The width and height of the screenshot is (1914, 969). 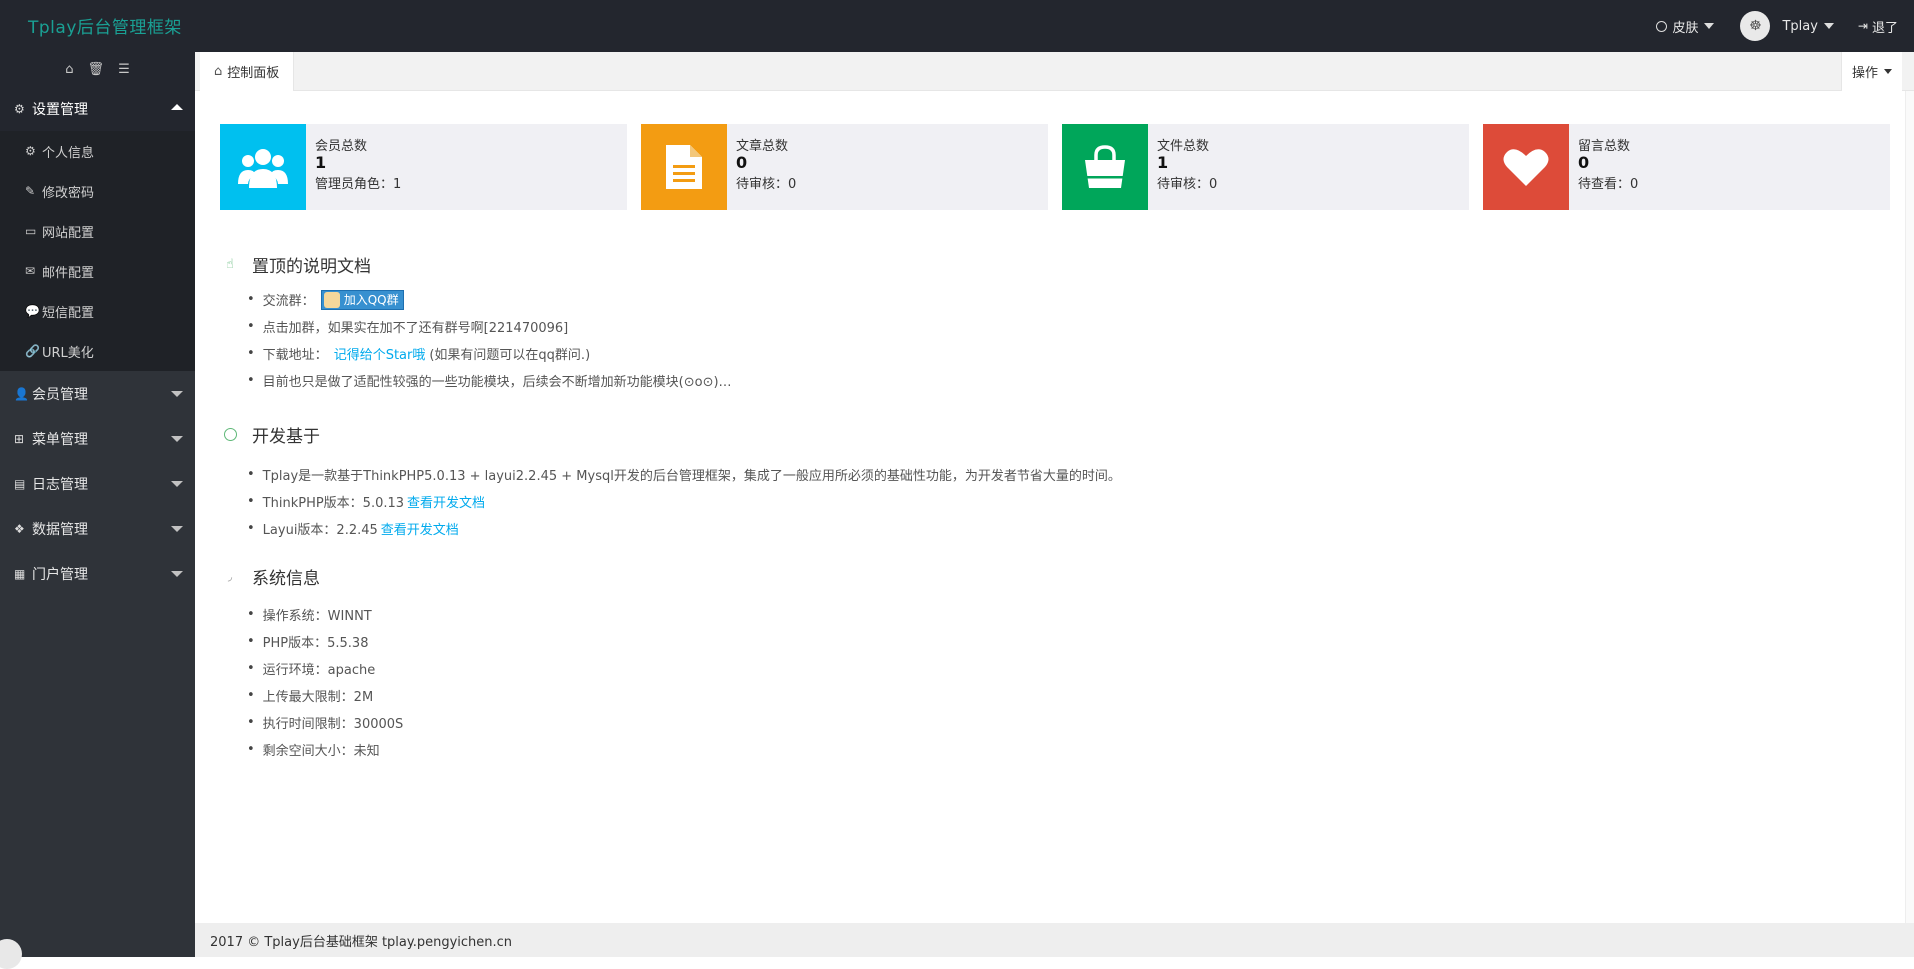 I want to click on user-menu: ☸ Tplay, so click(x=1785, y=26).